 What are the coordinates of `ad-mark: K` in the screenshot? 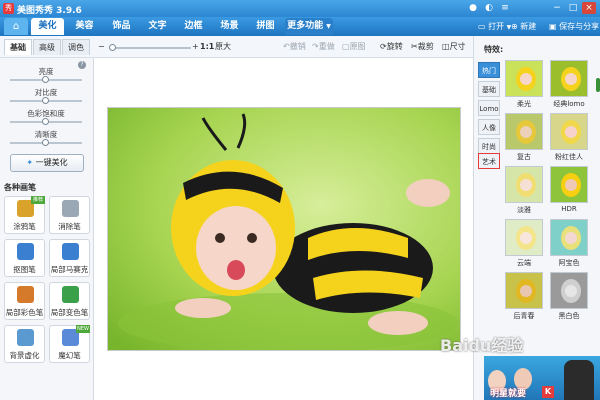 It's located at (548, 392).